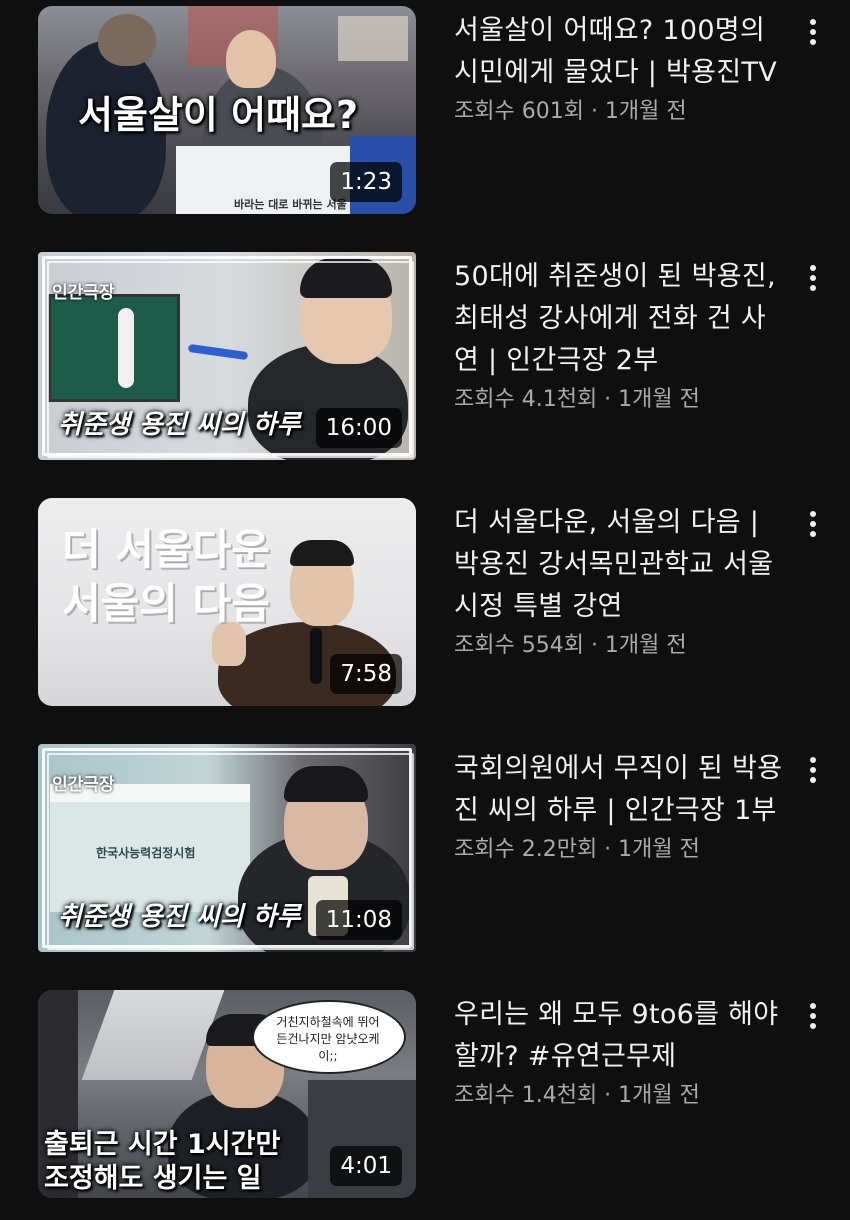 This screenshot has height=1220, width=850. Describe the element at coordinates (166, 603) in the screenshot. I see `thumbnail-caption-line2: 서울의 다음` at that location.